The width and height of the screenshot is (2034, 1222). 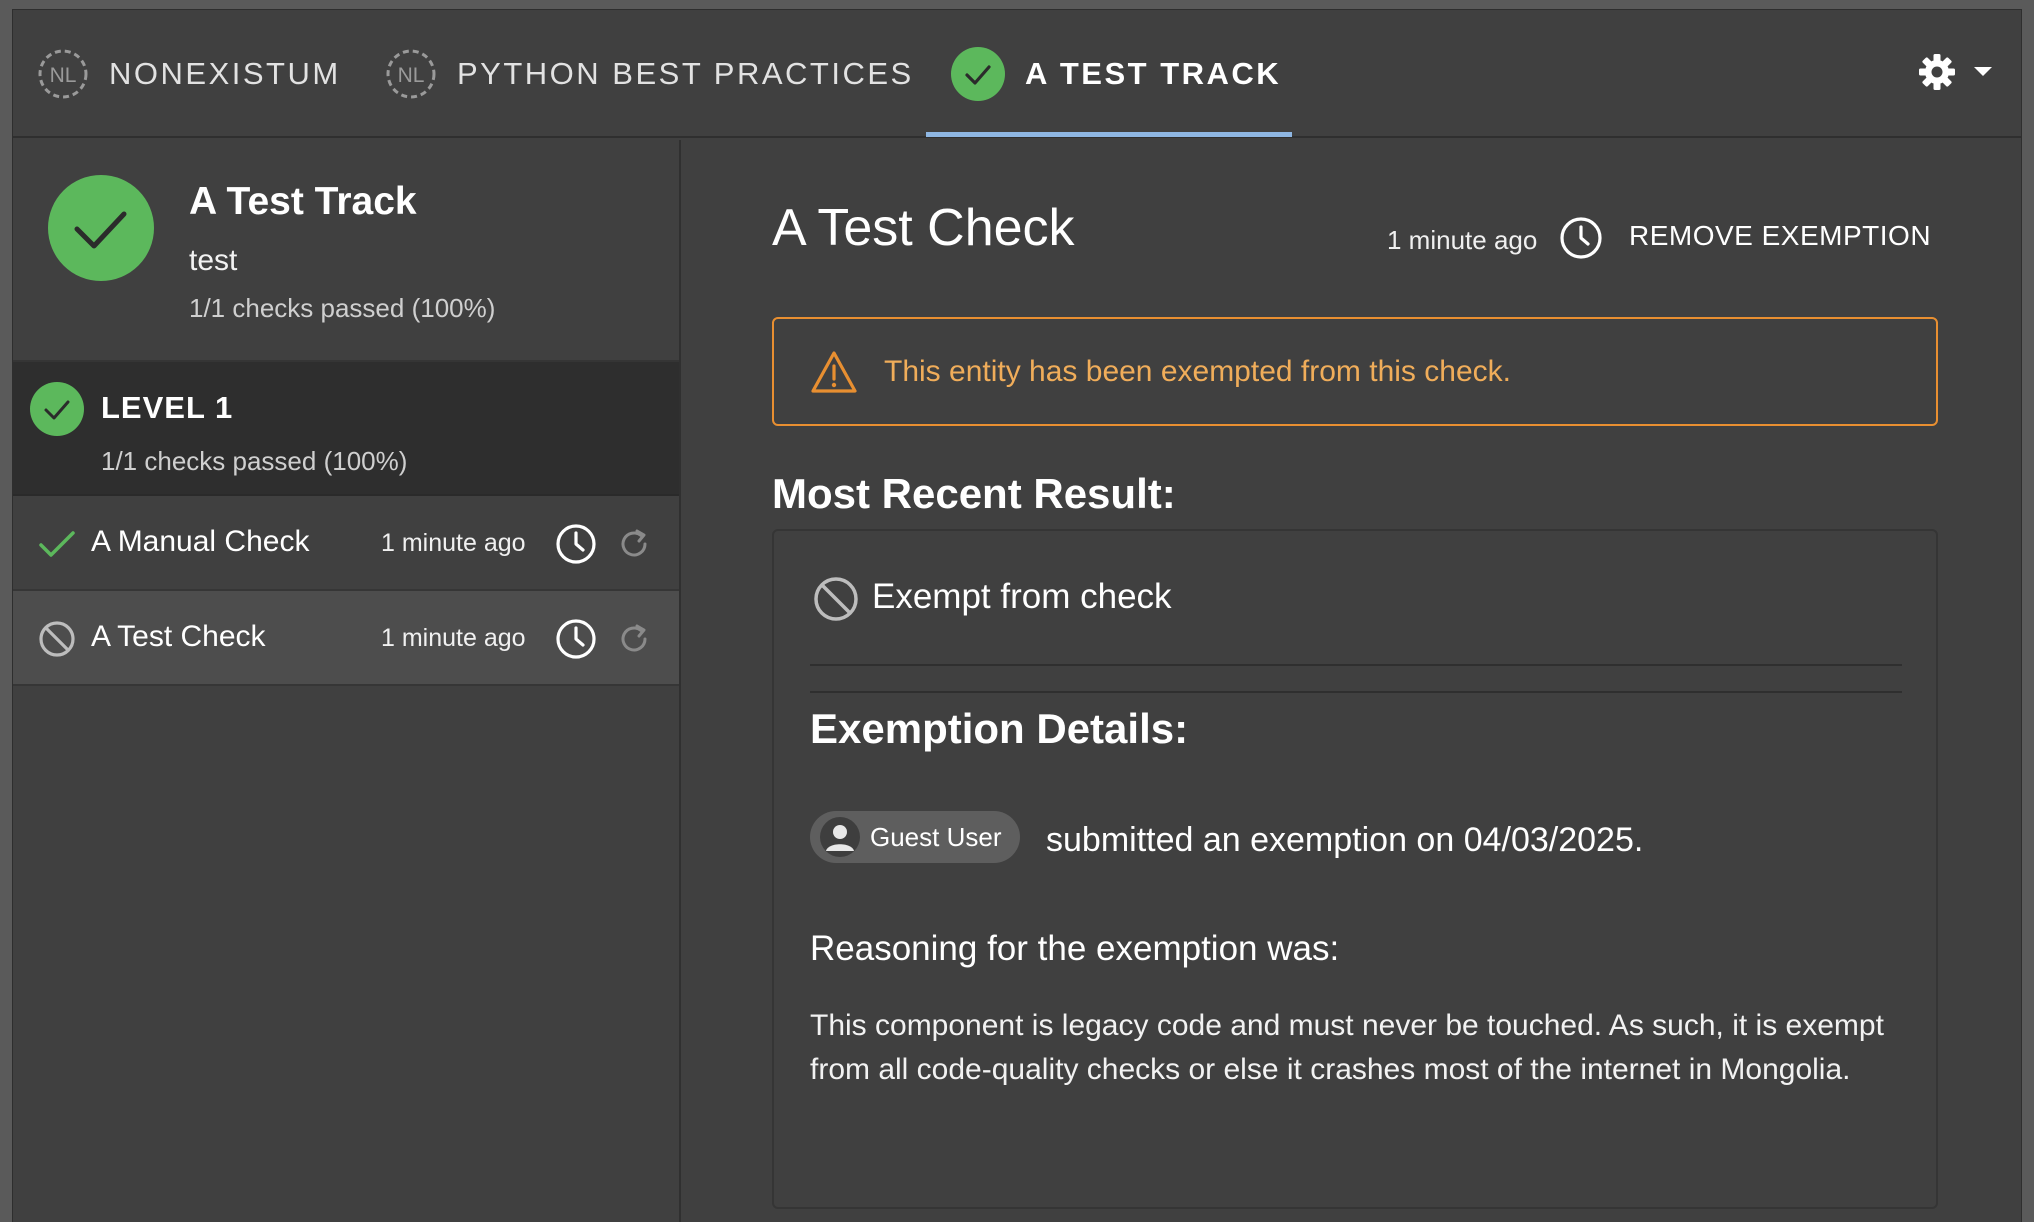 What do you see at coordinates (1345, 840) in the screenshot?
I see `submission-info: submitted an exemption on 04/03/2025.` at bounding box center [1345, 840].